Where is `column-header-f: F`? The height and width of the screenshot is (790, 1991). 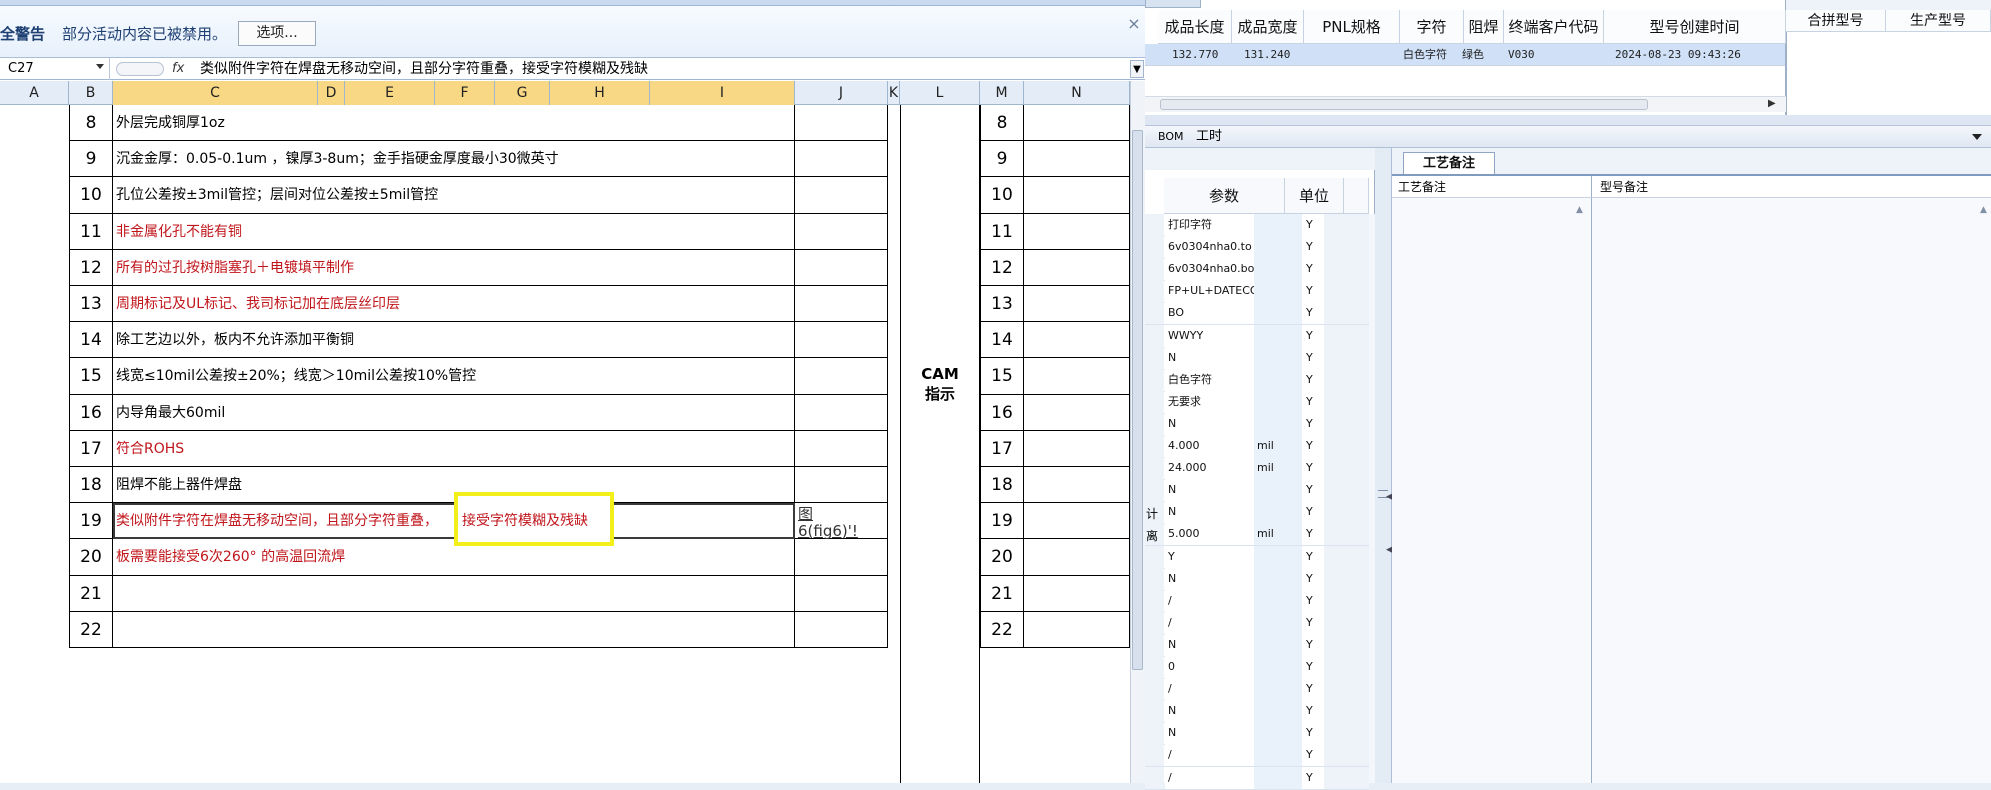
column-header-f: F is located at coordinates (465, 93).